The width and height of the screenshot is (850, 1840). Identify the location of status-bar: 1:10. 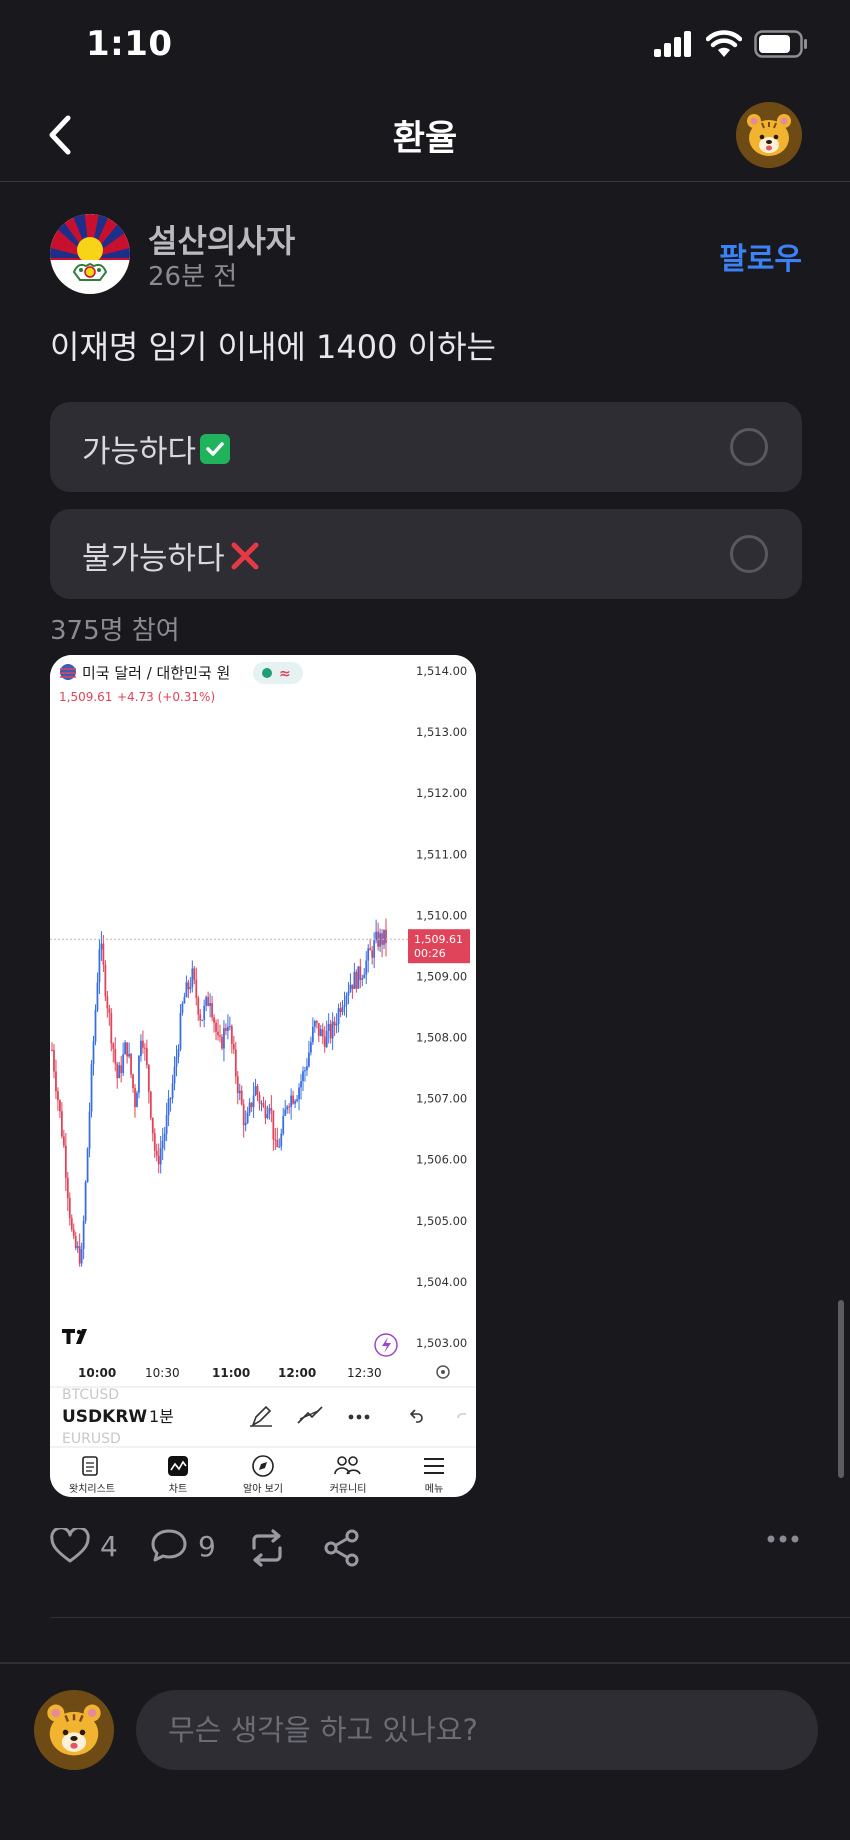
(425, 46).